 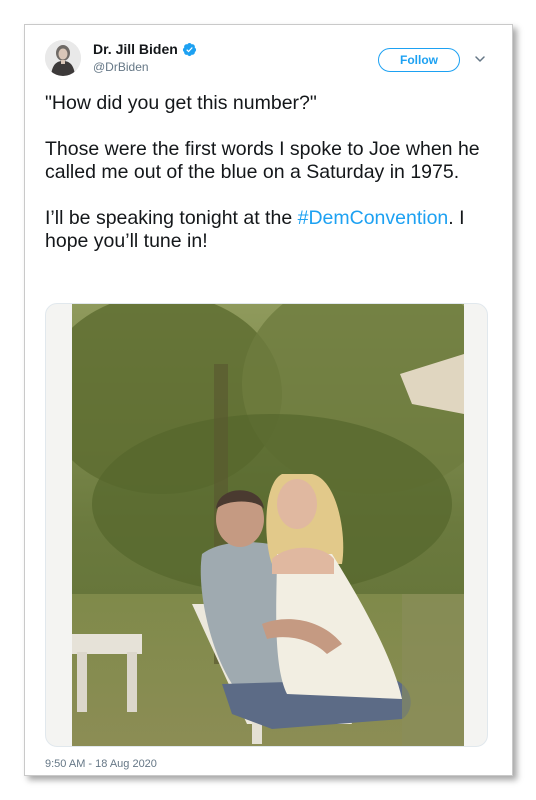 I want to click on avatar, so click(x=63, y=58).